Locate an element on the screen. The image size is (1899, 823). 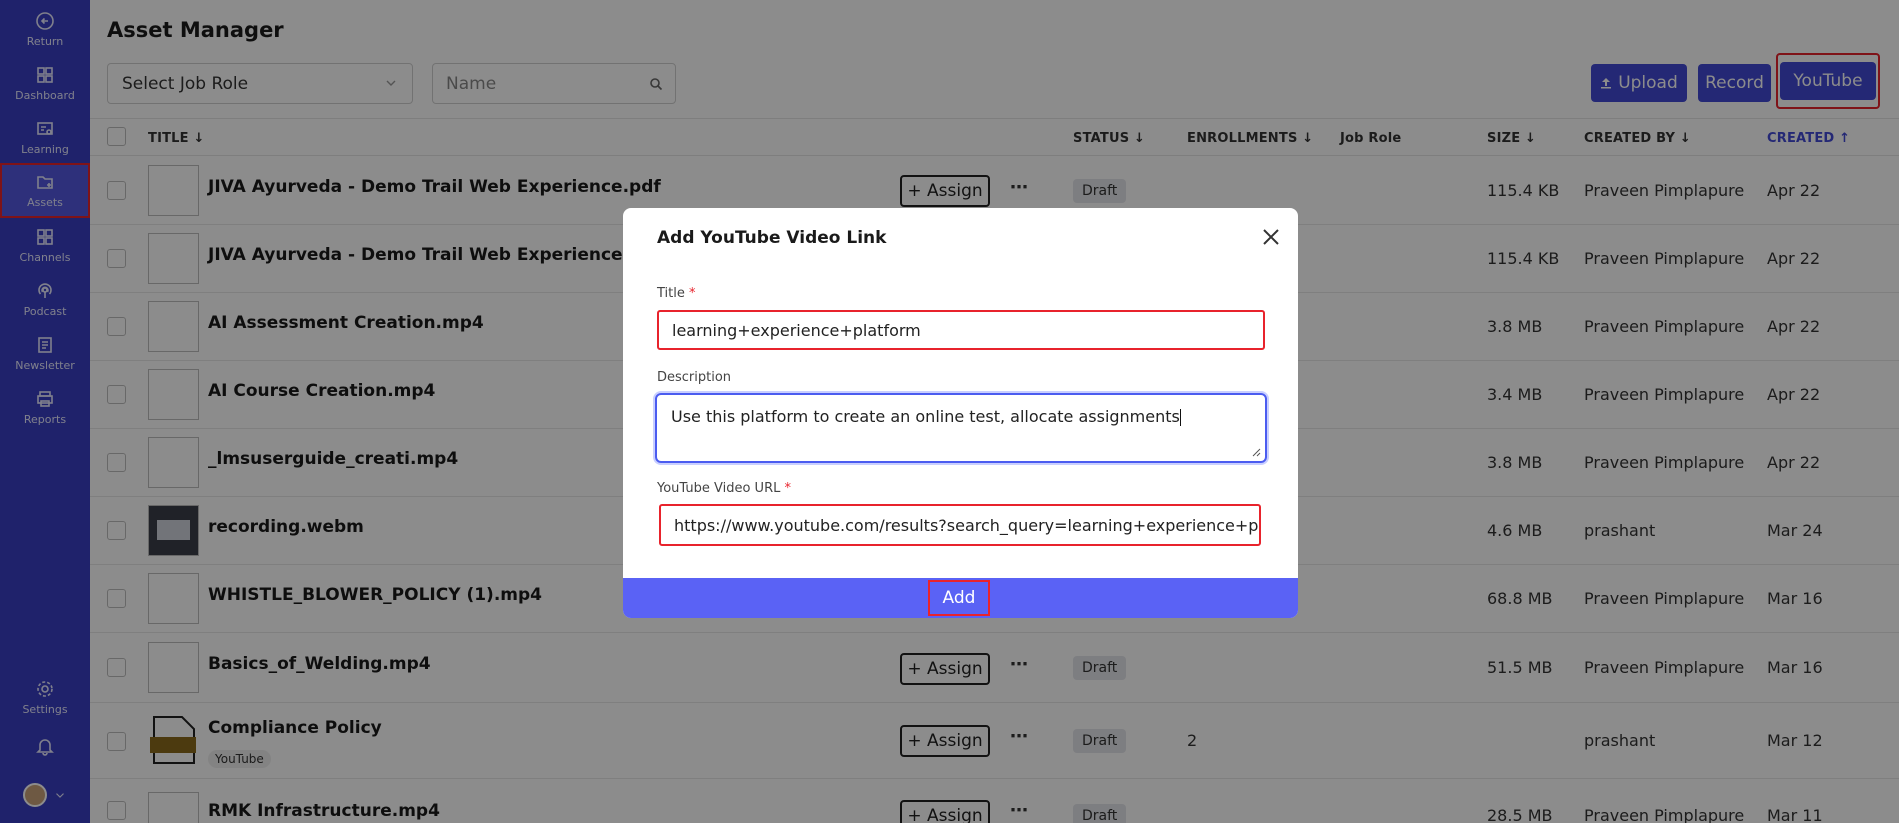
text-cursor is located at coordinates (1180, 417).